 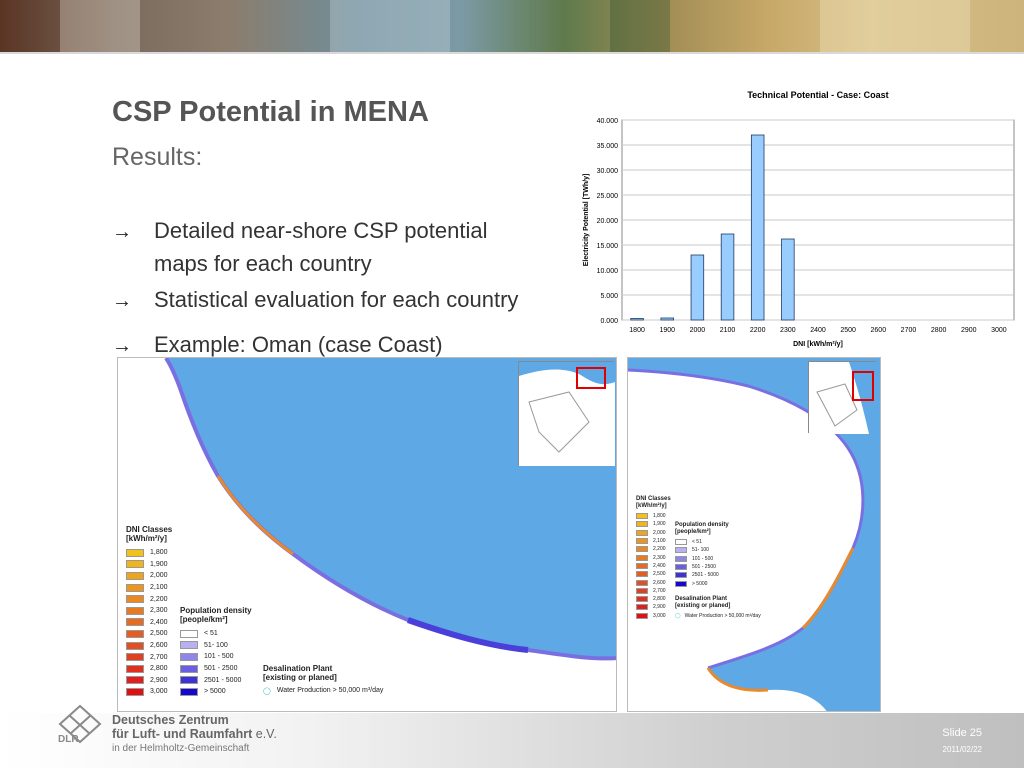 I want to click on y-axis-label: Electricity Potential [TWh/y], so click(x=586, y=220).